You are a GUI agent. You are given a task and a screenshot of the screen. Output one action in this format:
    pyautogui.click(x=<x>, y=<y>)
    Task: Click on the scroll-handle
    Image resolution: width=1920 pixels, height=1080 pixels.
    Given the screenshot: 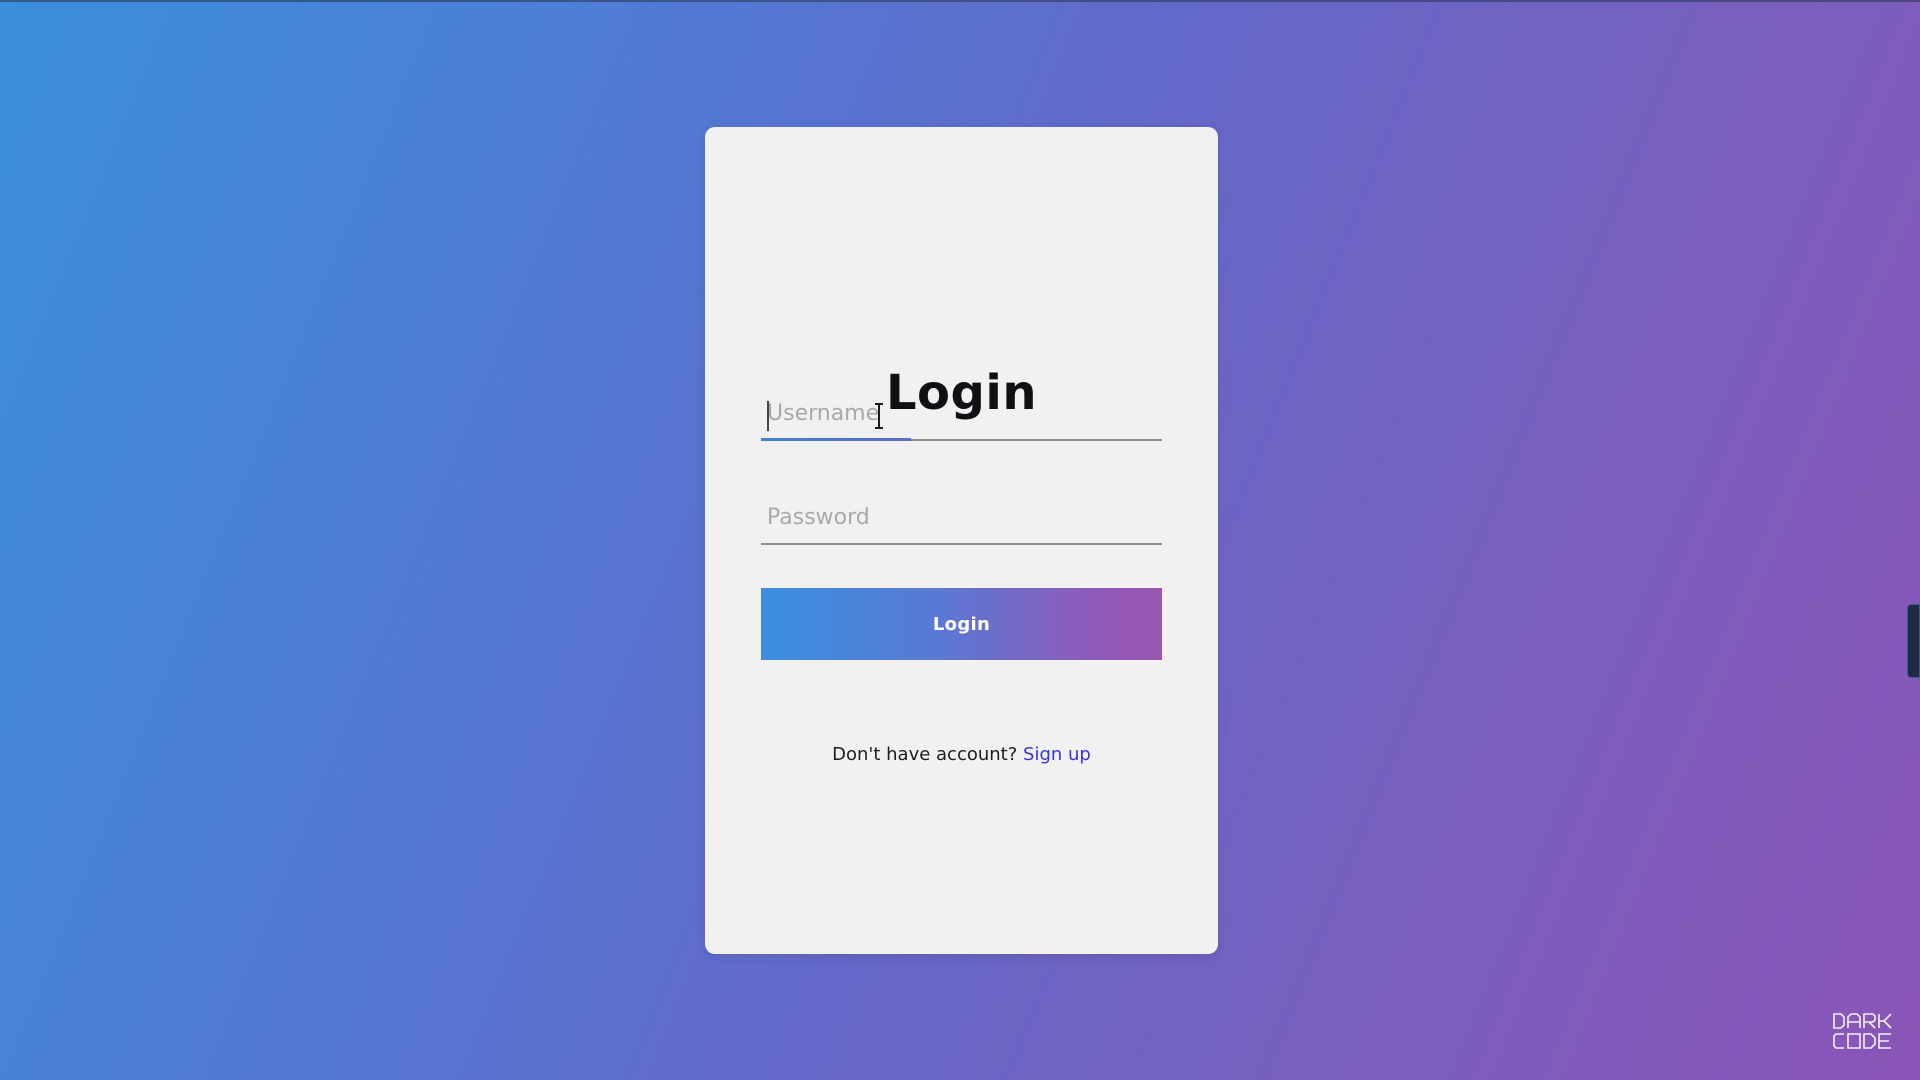 What is the action you would take?
    pyautogui.click(x=1913, y=641)
    